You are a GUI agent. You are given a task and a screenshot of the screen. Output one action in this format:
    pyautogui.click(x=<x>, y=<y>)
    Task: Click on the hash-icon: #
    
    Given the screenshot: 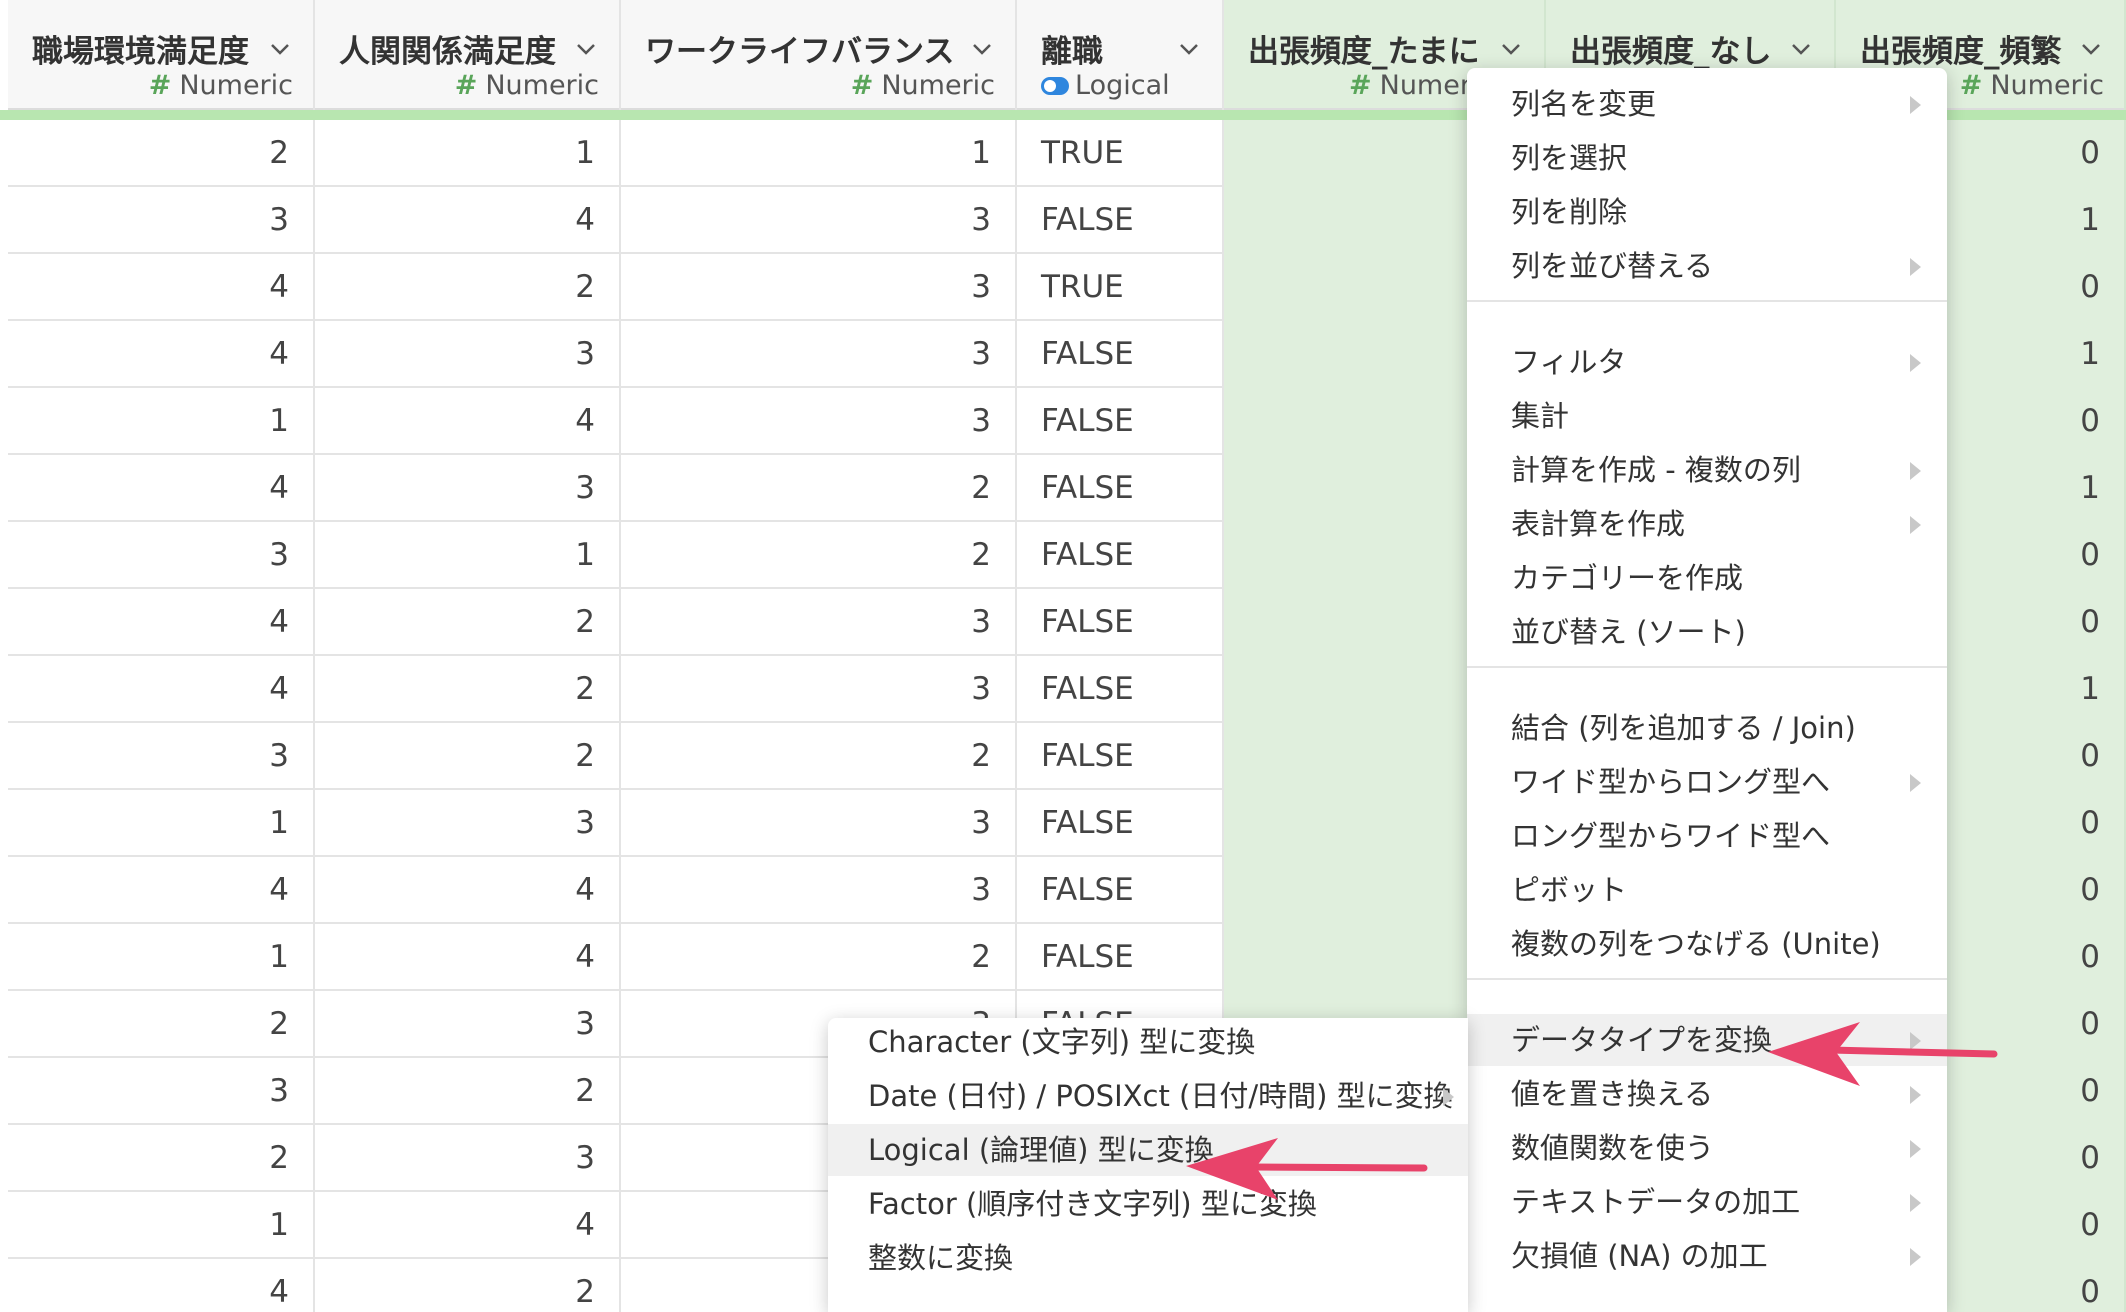 What is the action you would take?
    pyautogui.click(x=1360, y=85)
    